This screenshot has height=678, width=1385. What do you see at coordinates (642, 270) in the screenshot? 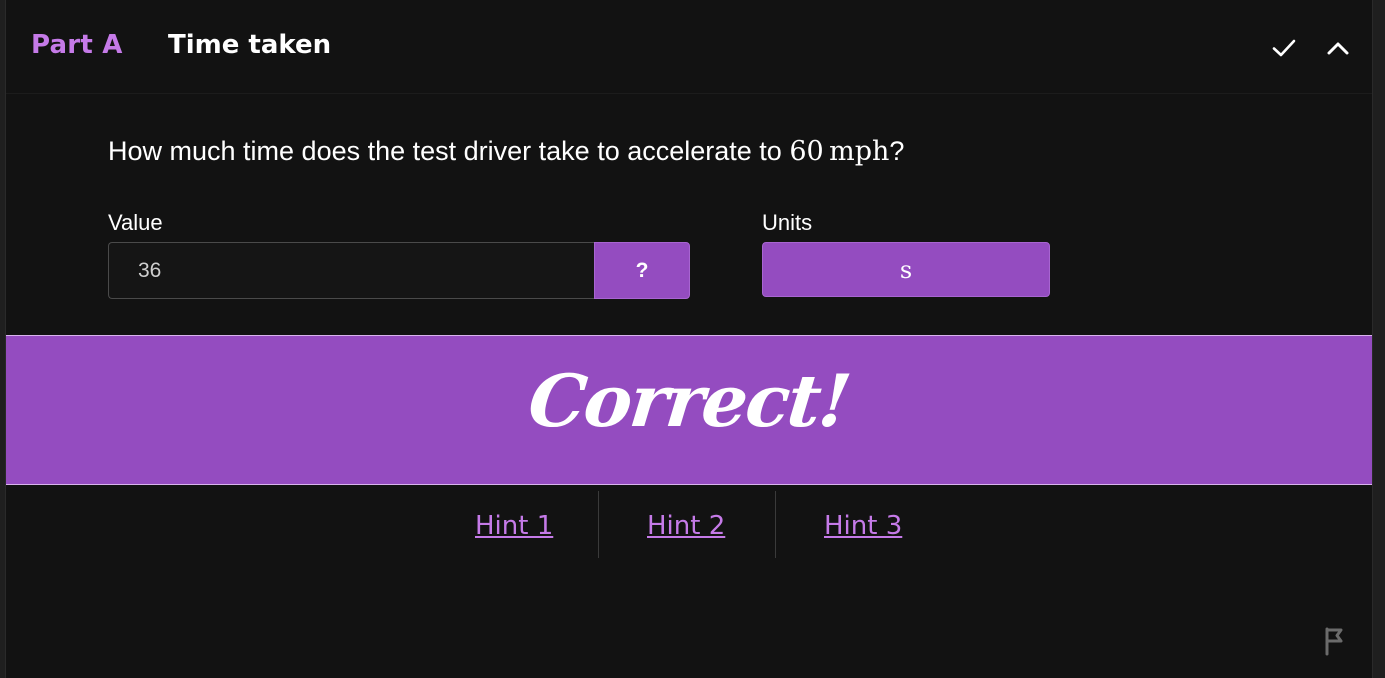
I see `value-help-button: ?` at bounding box center [642, 270].